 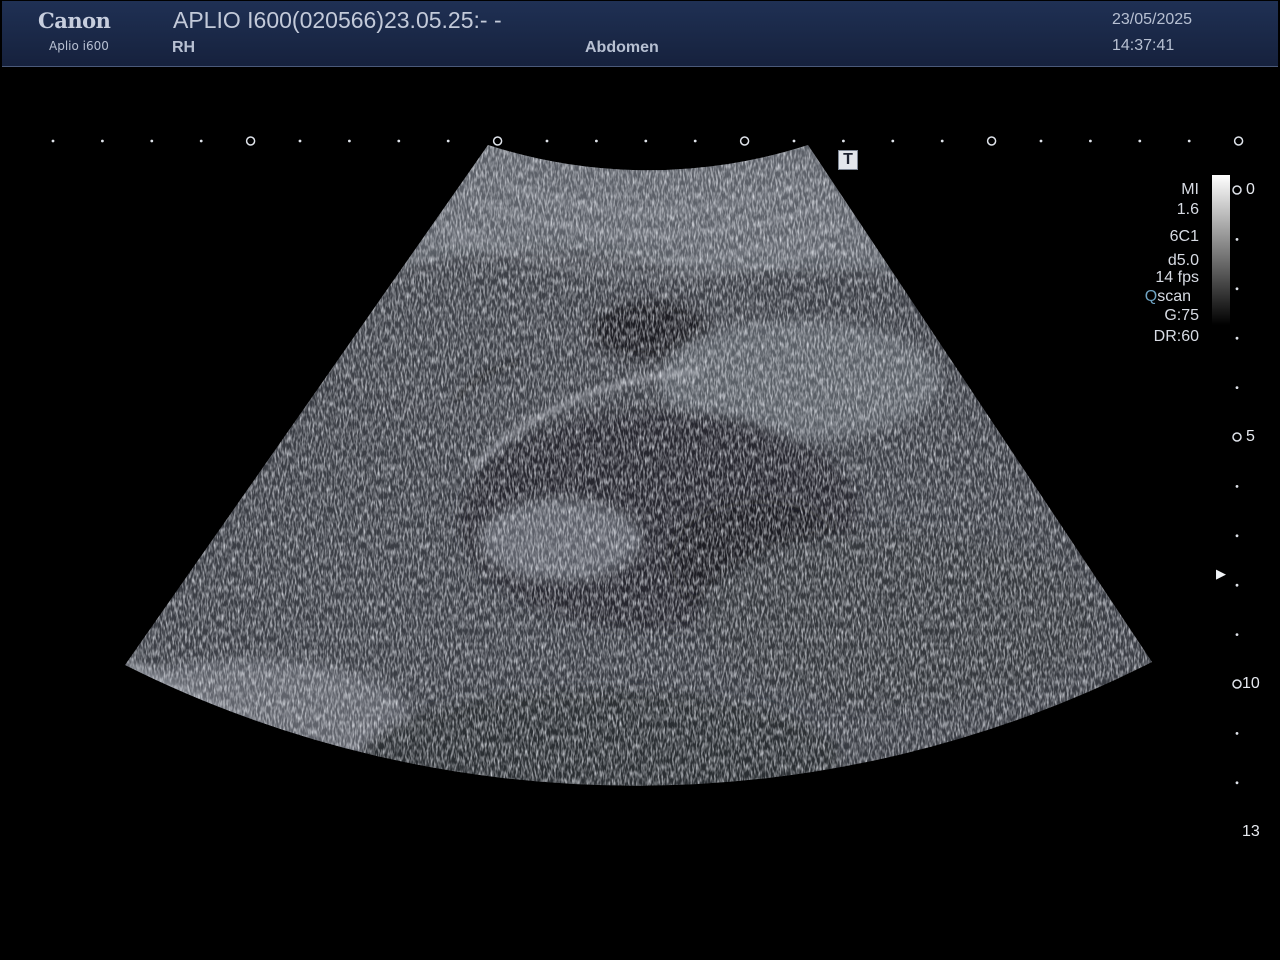 I want to click on frame-rate: 14 fps, so click(x=1177, y=277).